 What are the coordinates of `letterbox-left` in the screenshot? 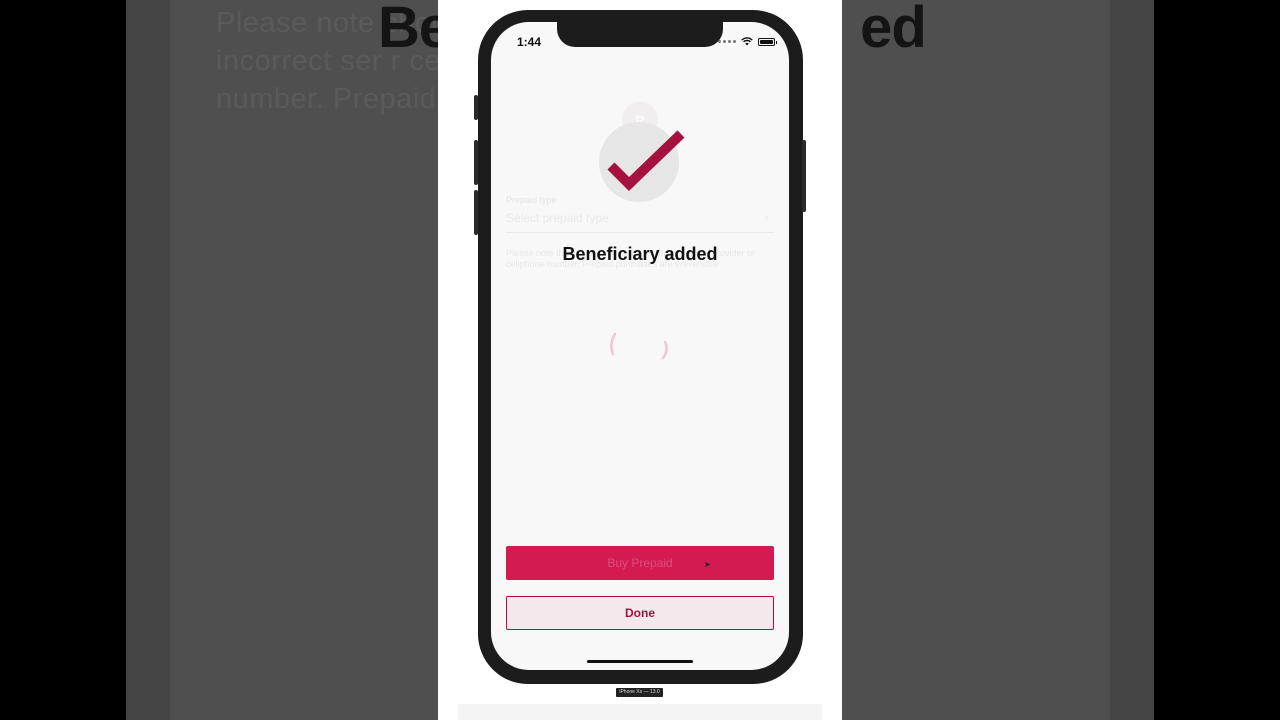 It's located at (63, 360).